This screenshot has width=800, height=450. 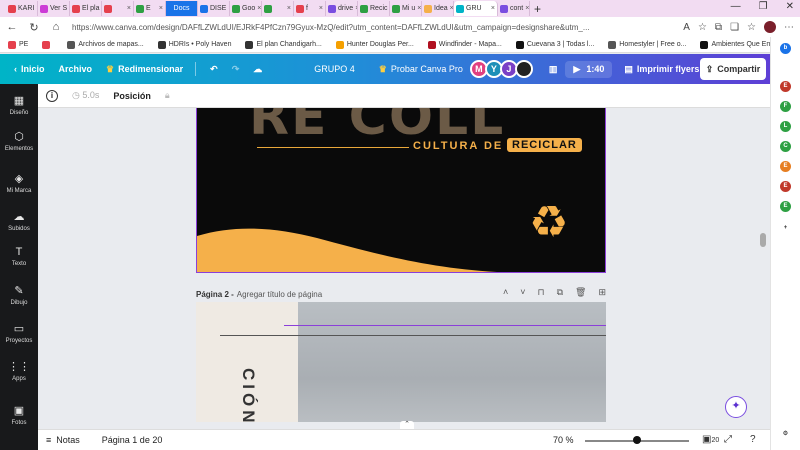 I want to click on page-grid-button: ▣20, so click(x=710, y=439).